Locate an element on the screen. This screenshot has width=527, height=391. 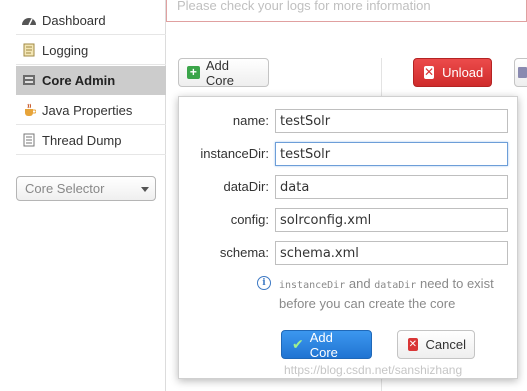
unload-button: ✕ Unload is located at coordinates (452, 72).